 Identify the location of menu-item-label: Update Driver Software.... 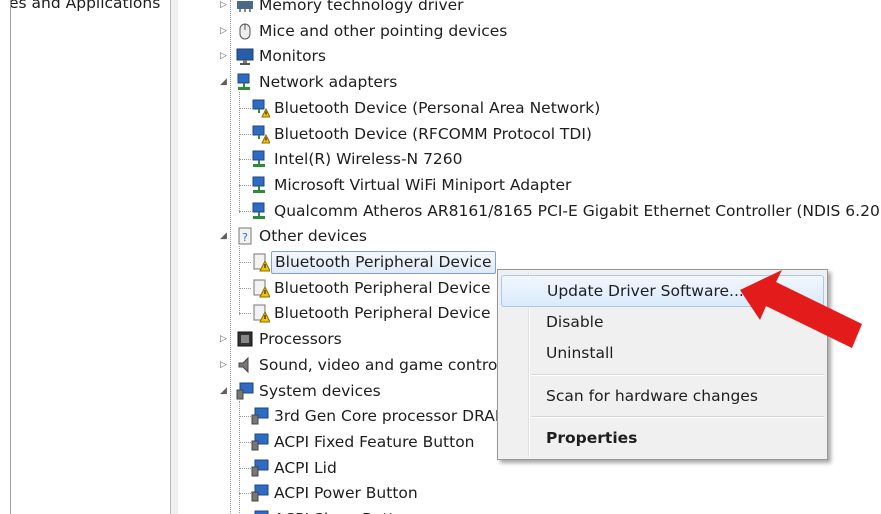
(645, 291).